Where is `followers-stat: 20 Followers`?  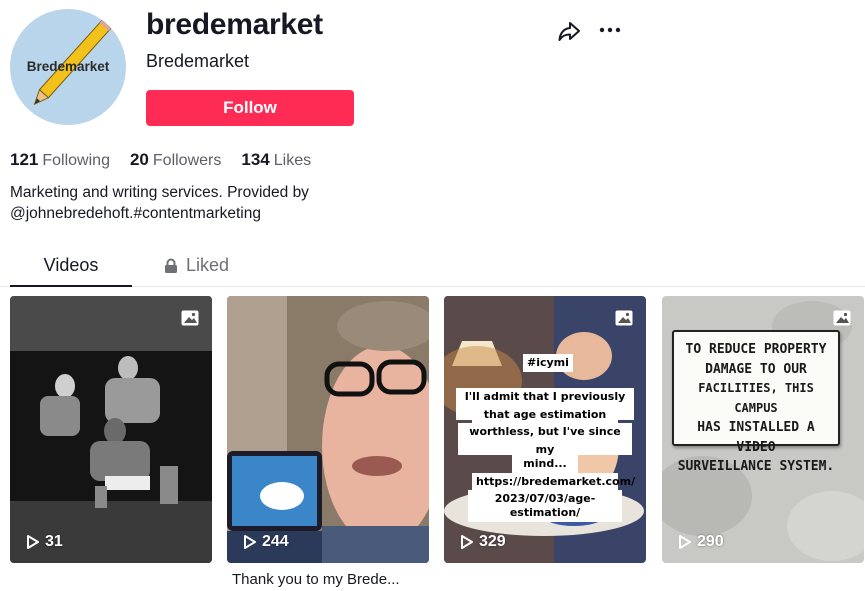 followers-stat: 20 Followers is located at coordinates (175, 160).